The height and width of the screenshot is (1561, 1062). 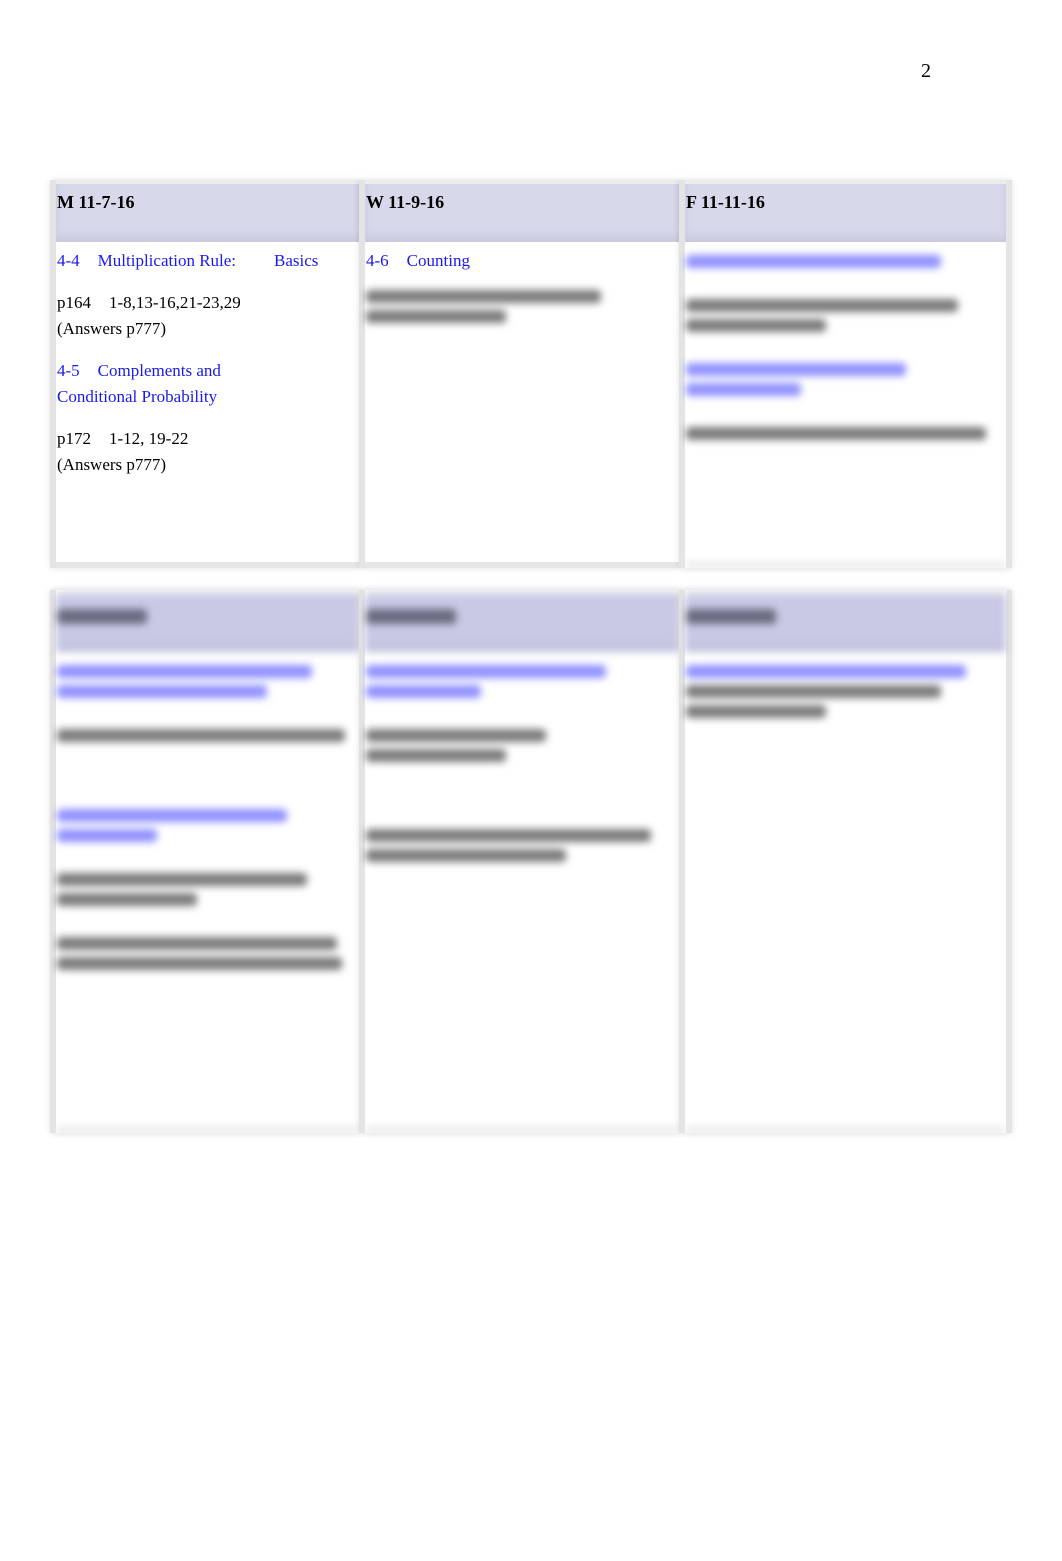 What do you see at coordinates (205, 452) in the screenshot?
I see `assignment: p172 1-12, 19-22 (Answers p777)` at bounding box center [205, 452].